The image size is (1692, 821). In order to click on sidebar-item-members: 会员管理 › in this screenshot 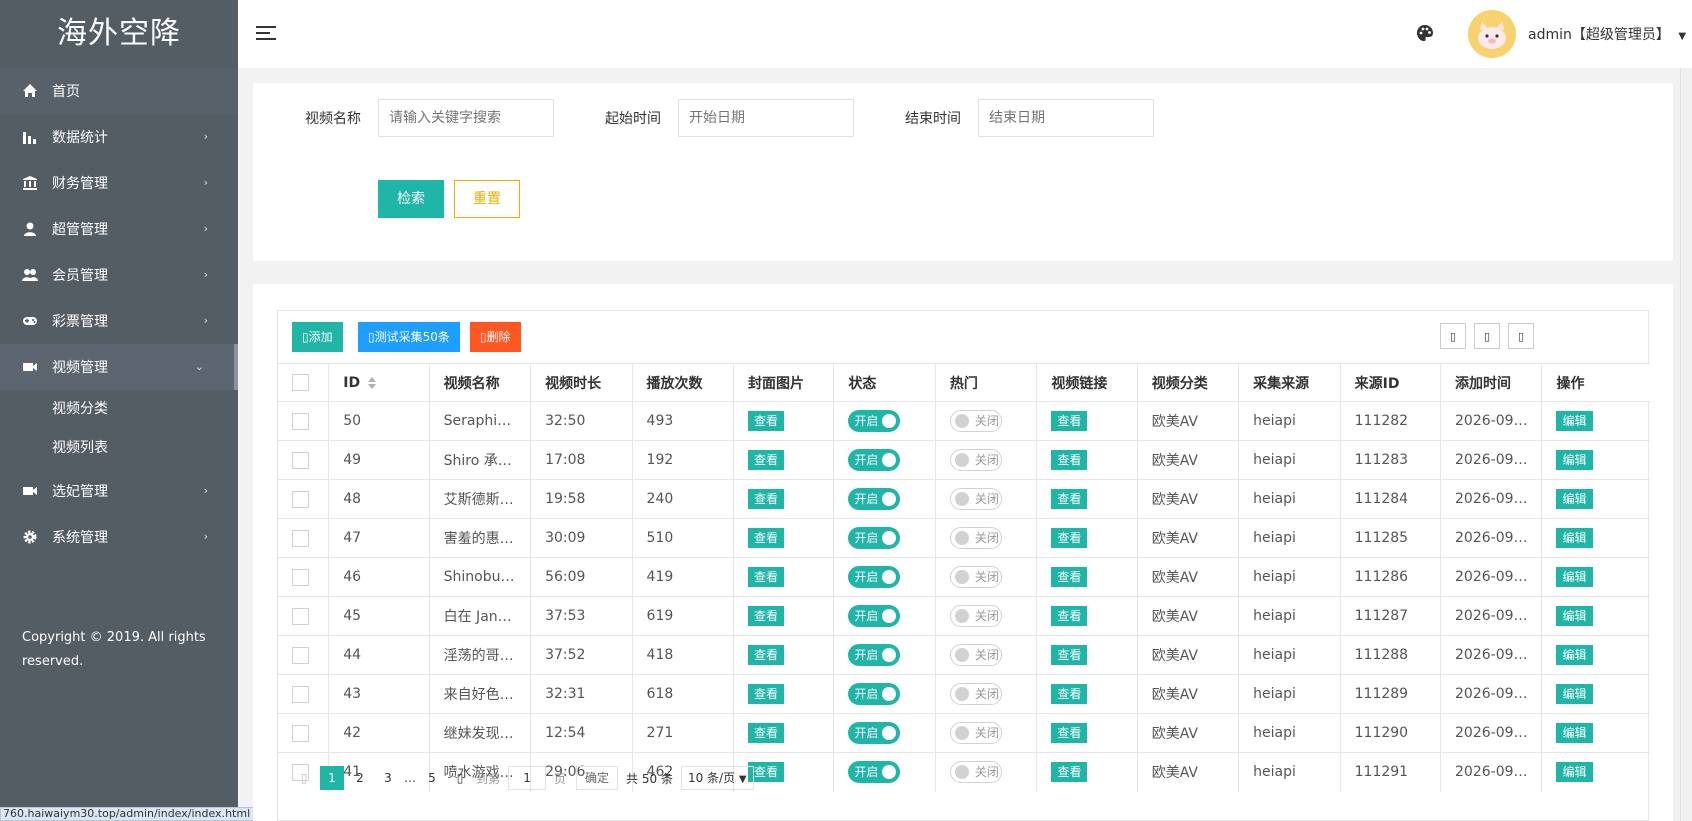, I will do `click(119, 275)`.